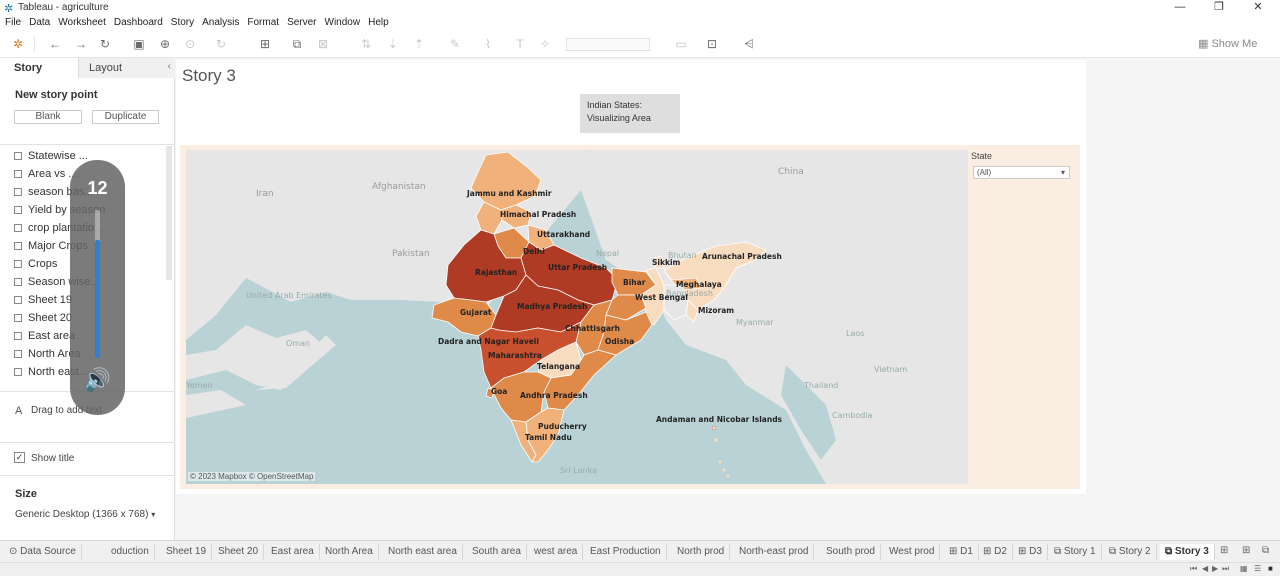 This screenshot has width=1280, height=576. I want to click on tableau-home-icon: ✲, so click(18, 44).